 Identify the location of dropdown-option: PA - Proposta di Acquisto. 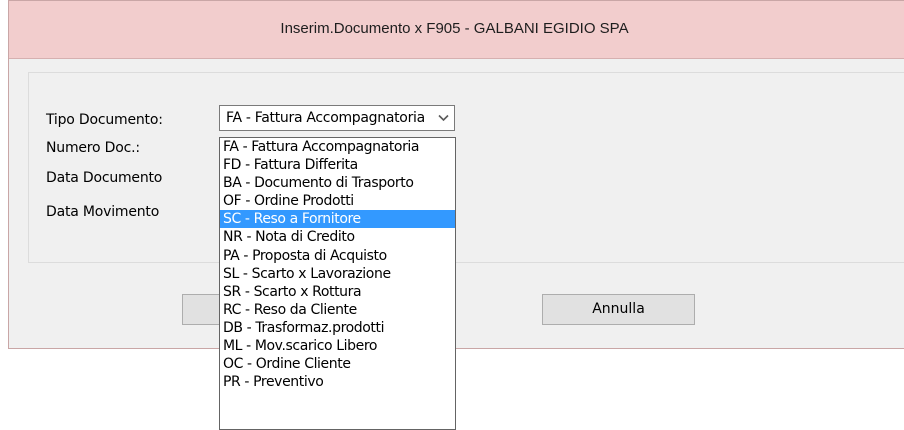
(337, 256).